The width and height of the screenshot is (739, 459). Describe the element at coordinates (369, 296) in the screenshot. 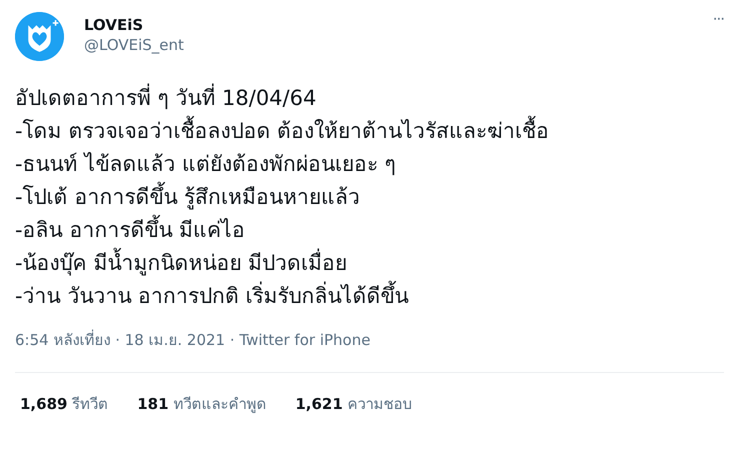

I see `tweet-line: -ว่าน วันวาน อาการปกติ เริ่มรับกลิ่นได้ดีขึ้น` at that location.